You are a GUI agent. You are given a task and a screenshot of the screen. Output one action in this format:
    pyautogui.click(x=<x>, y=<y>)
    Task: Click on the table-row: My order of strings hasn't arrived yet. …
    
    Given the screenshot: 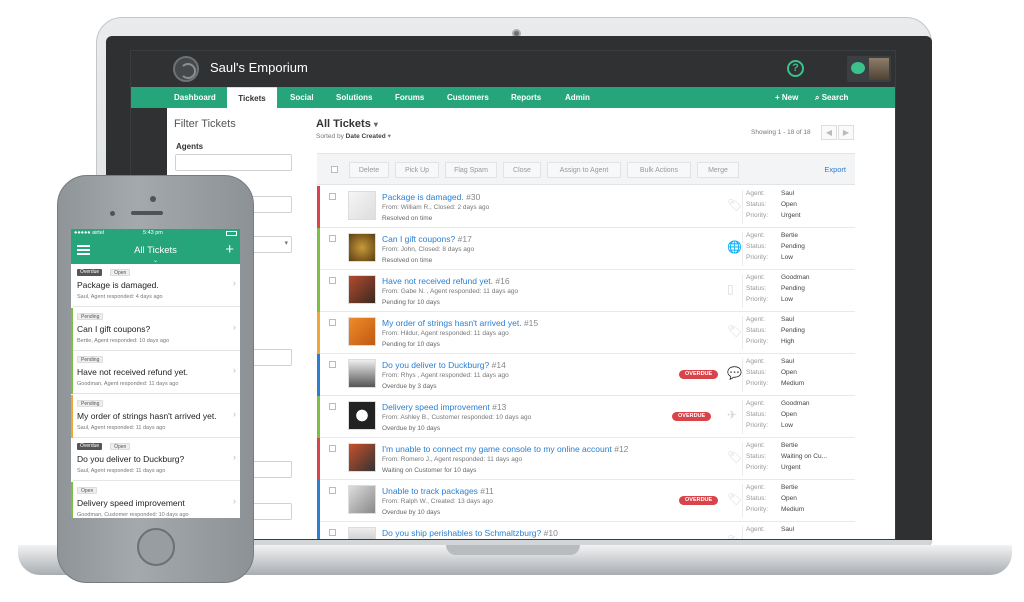 What is the action you would take?
    pyautogui.click(x=586, y=333)
    